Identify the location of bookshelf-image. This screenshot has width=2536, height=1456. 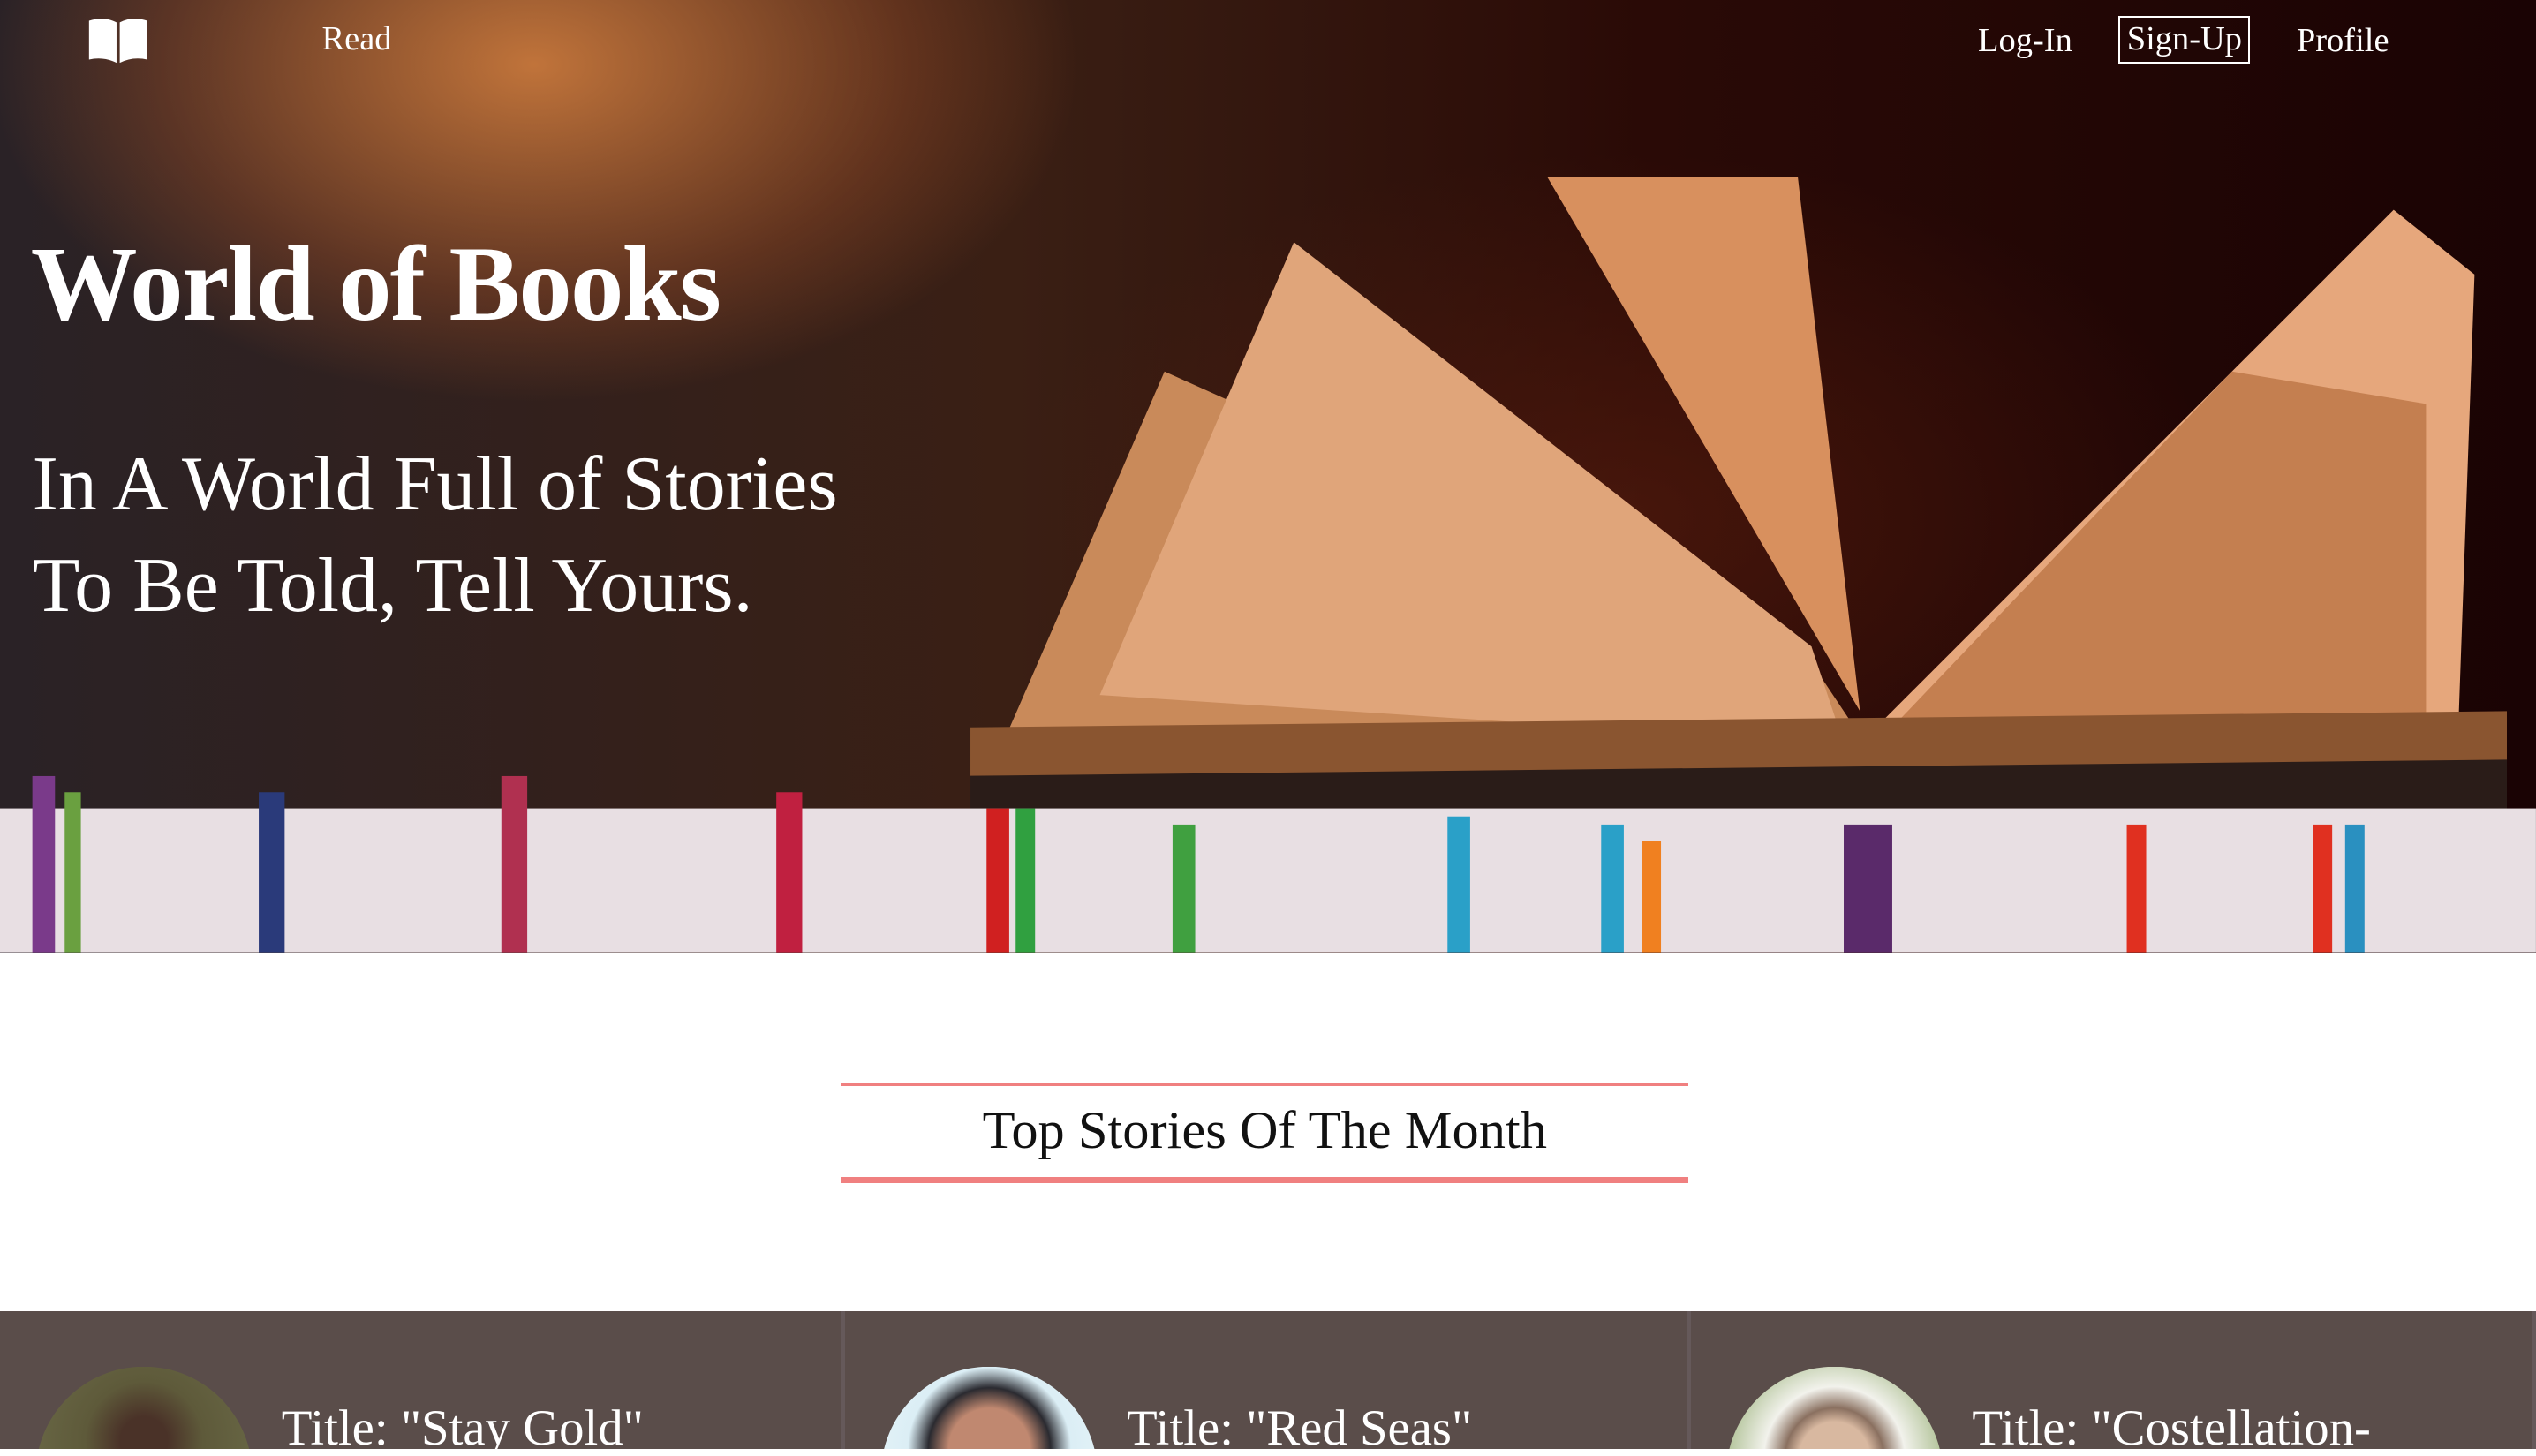
(1268, 864).